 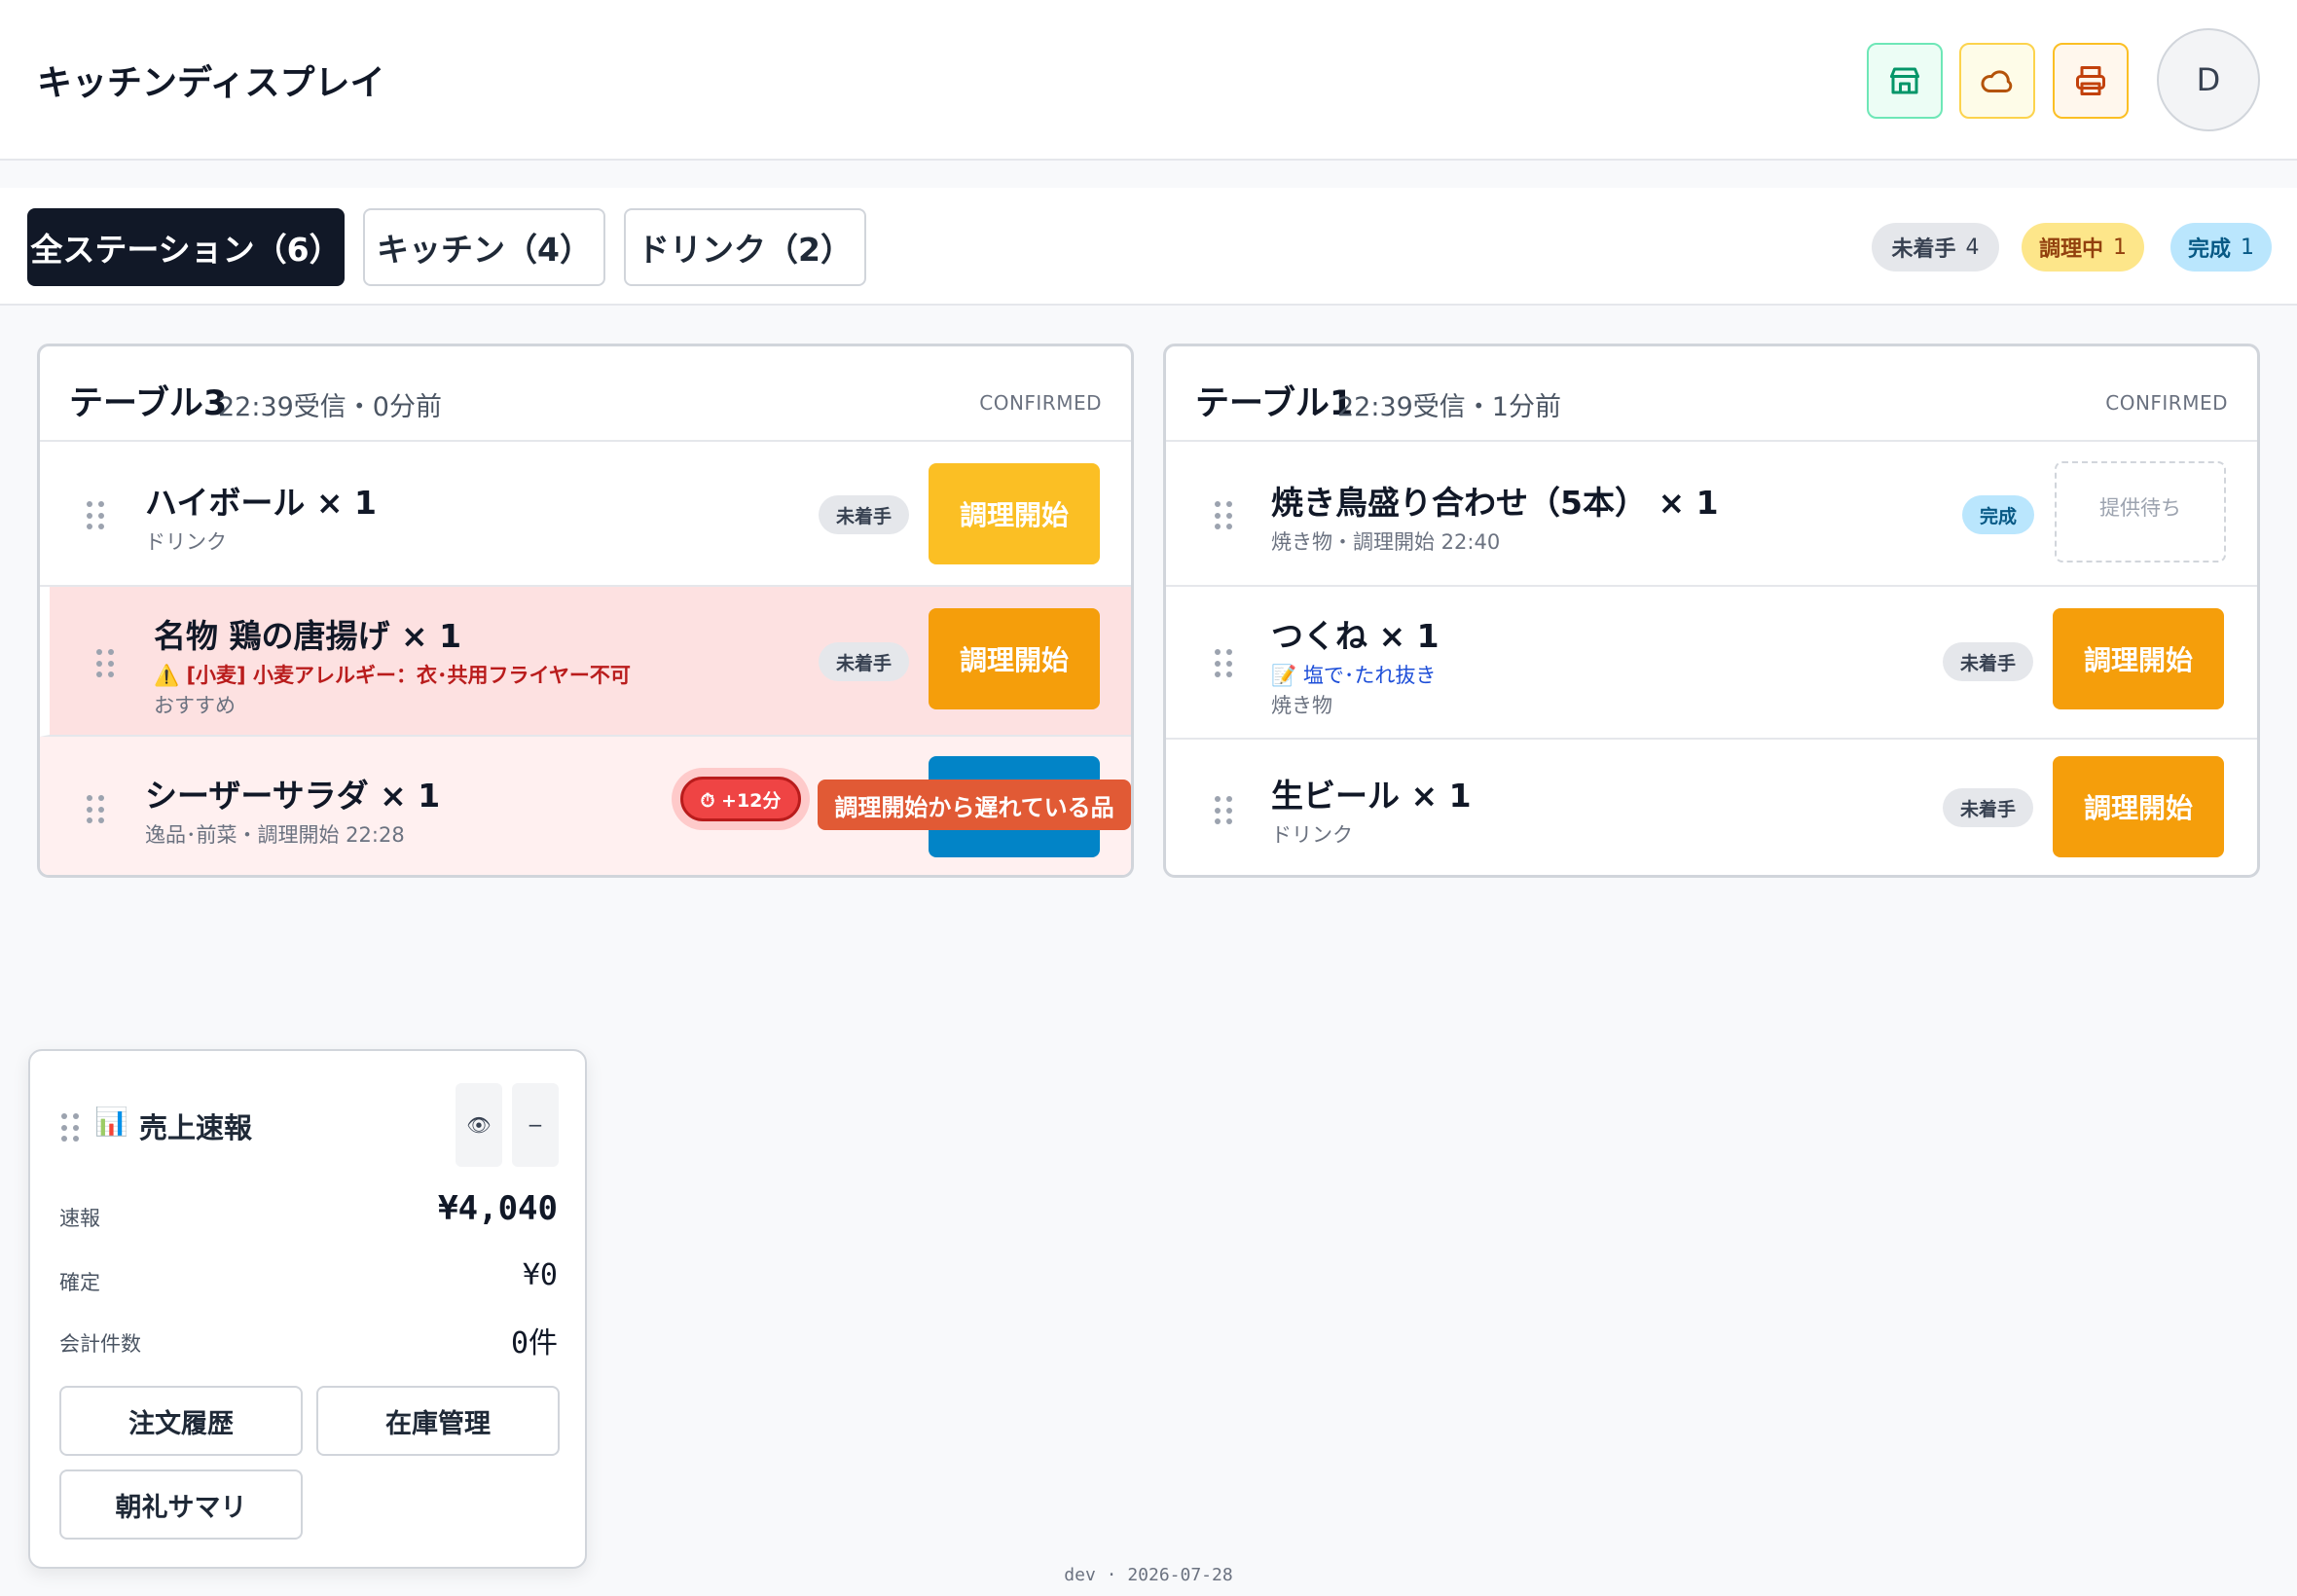 What do you see at coordinates (211, 83) in the screenshot?
I see `page-title: キッチンディスプレイ` at bounding box center [211, 83].